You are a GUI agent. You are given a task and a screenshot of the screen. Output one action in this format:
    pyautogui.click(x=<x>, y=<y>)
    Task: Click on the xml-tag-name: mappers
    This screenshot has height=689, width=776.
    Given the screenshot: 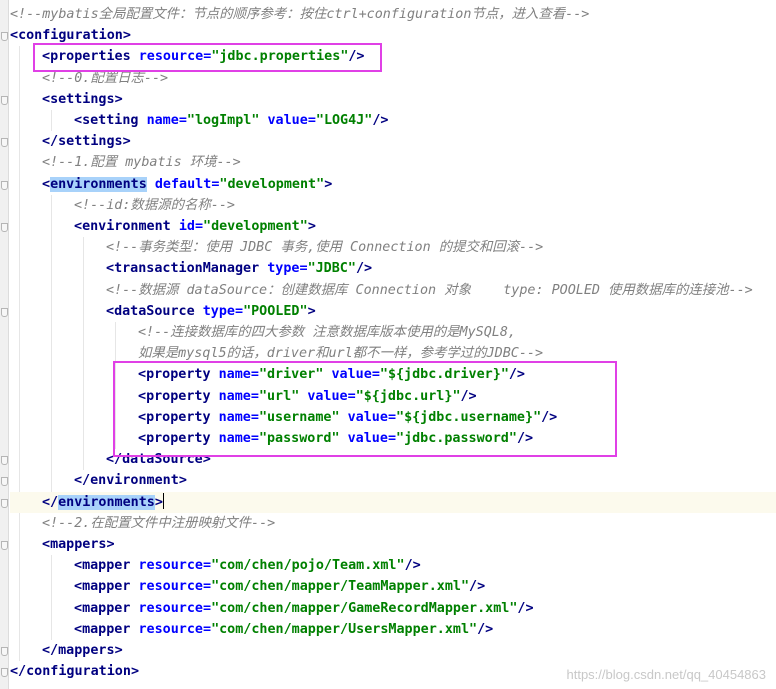 What is the action you would take?
    pyautogui.click(x=86, y=650)
    